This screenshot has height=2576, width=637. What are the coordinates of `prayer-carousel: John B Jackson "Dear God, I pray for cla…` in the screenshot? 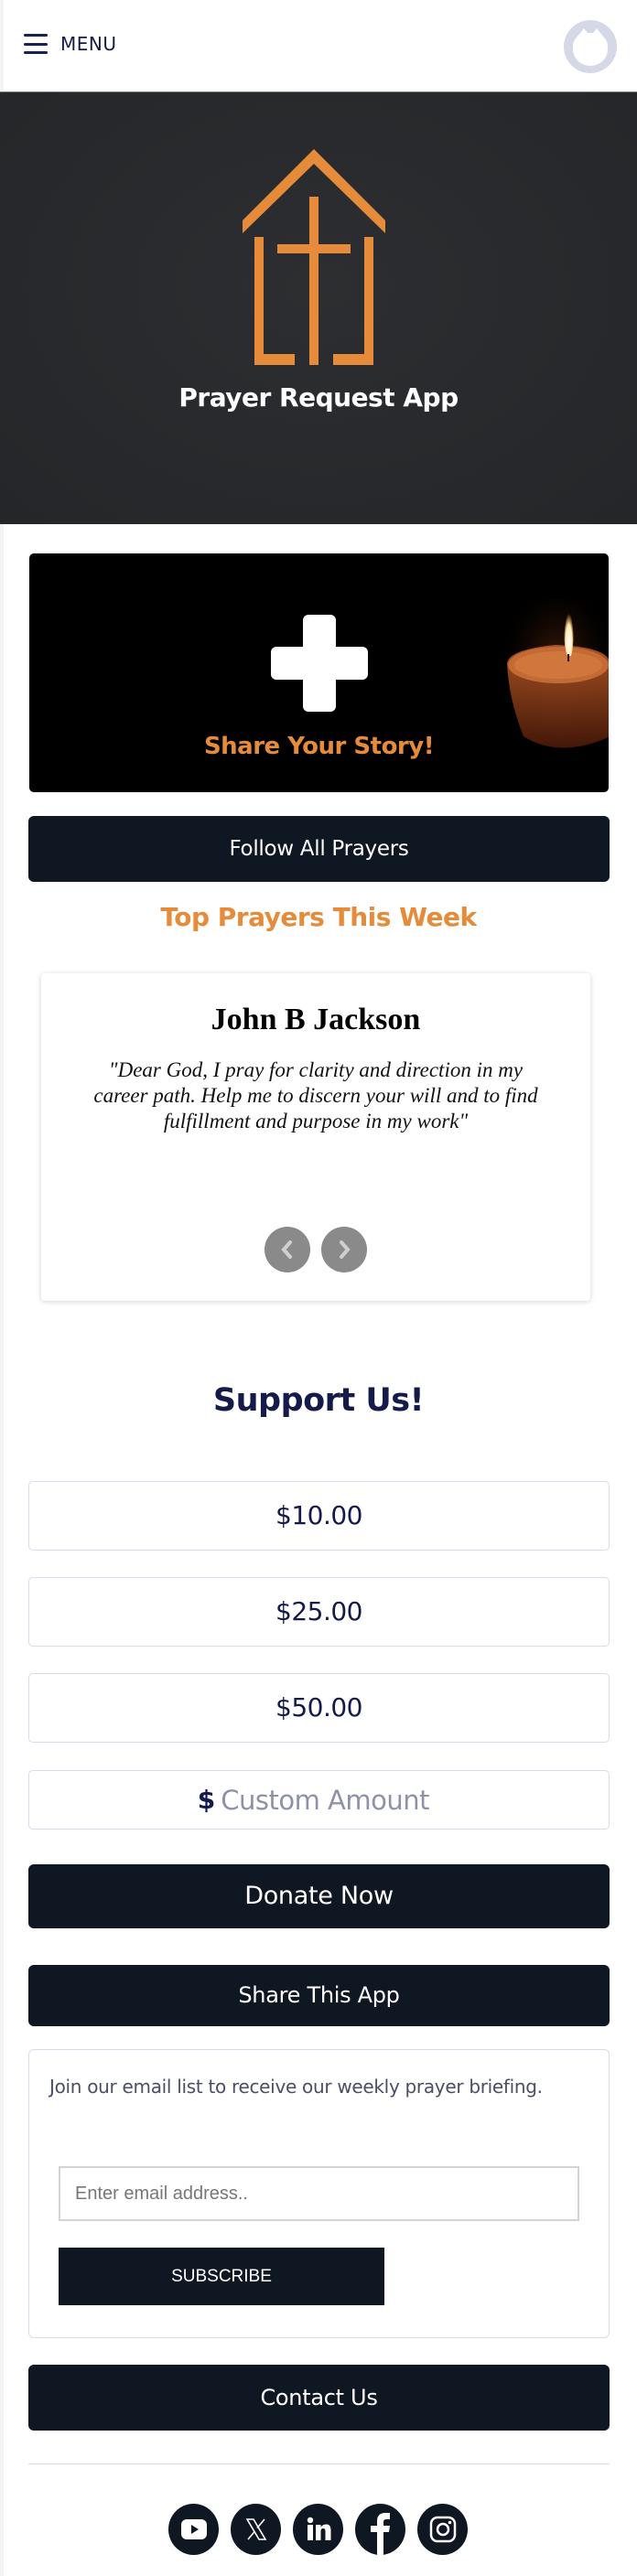 It's located at (315, 1137).